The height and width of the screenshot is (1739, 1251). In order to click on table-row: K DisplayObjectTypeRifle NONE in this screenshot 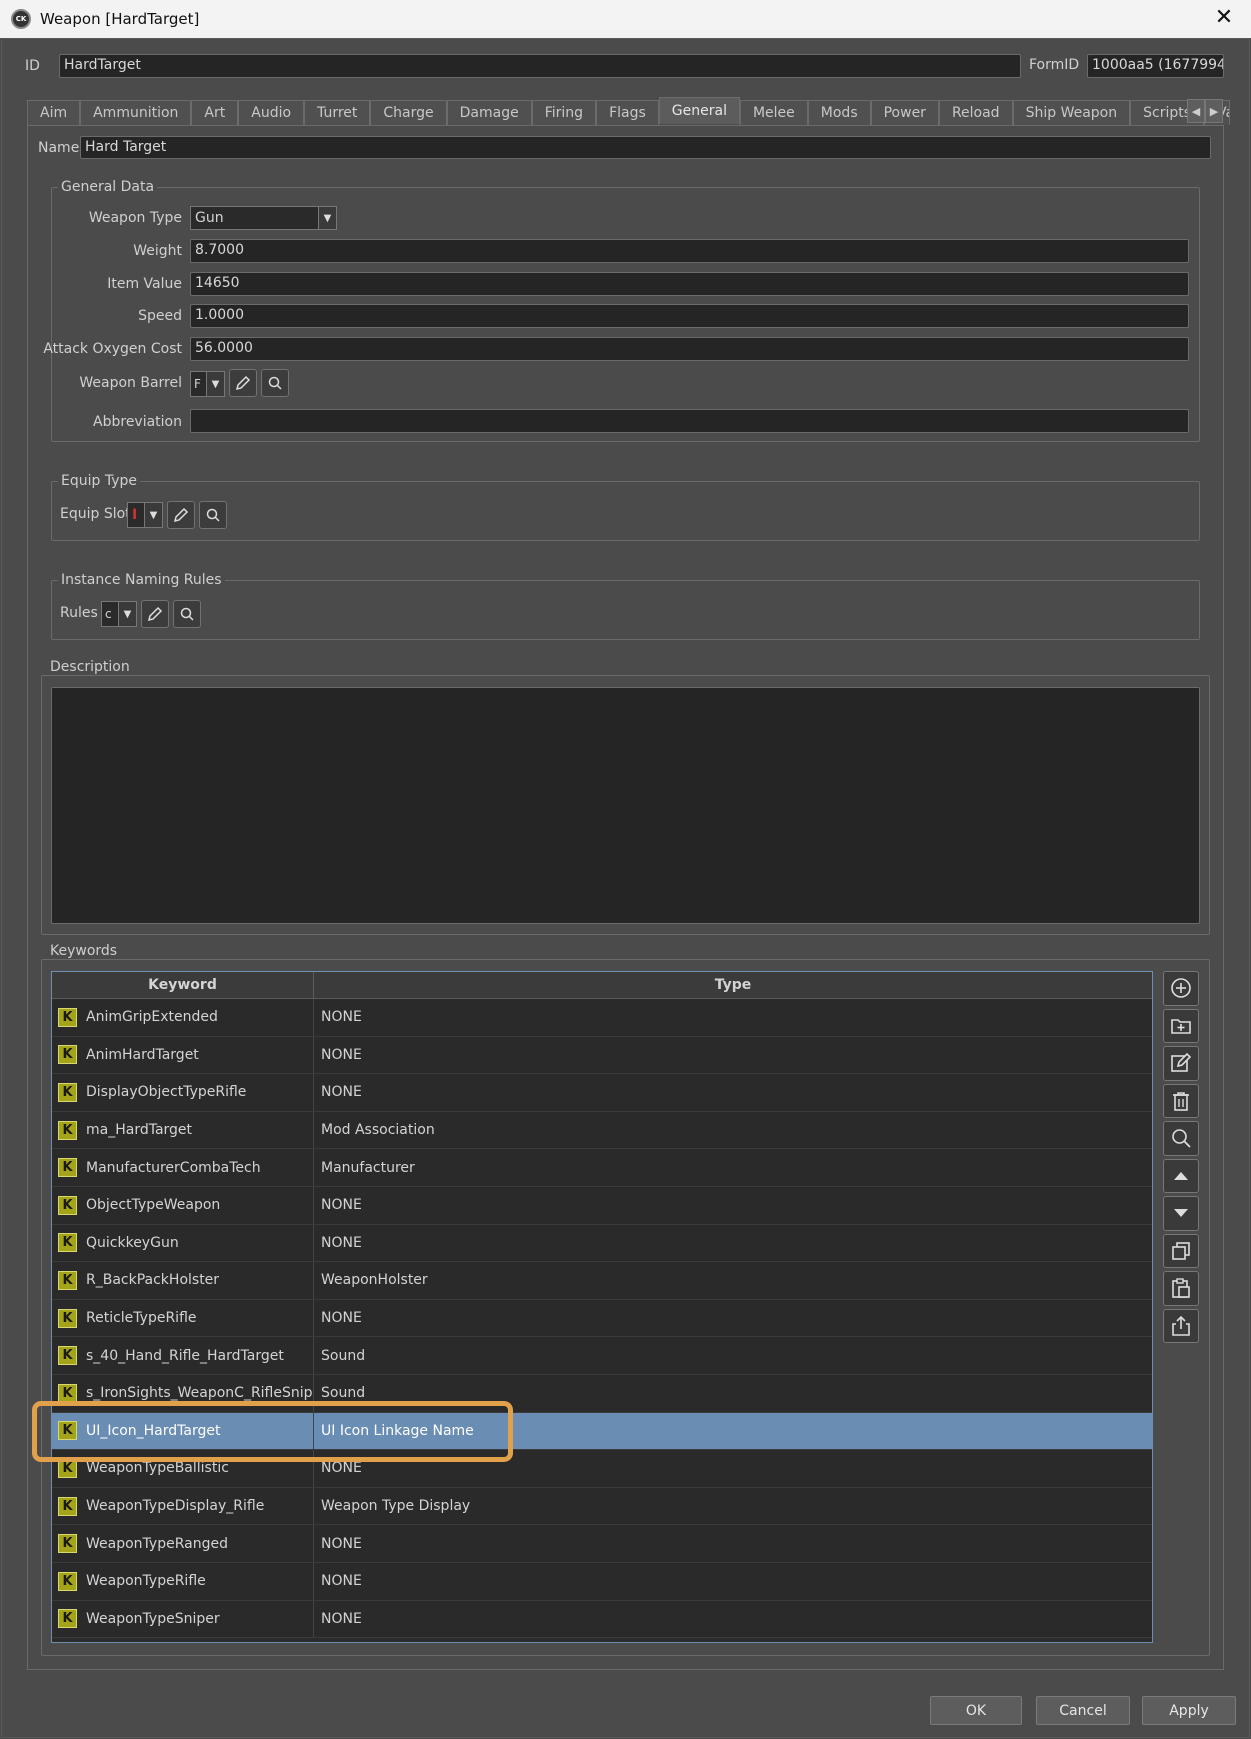, I will do `click(602, 1093)`.